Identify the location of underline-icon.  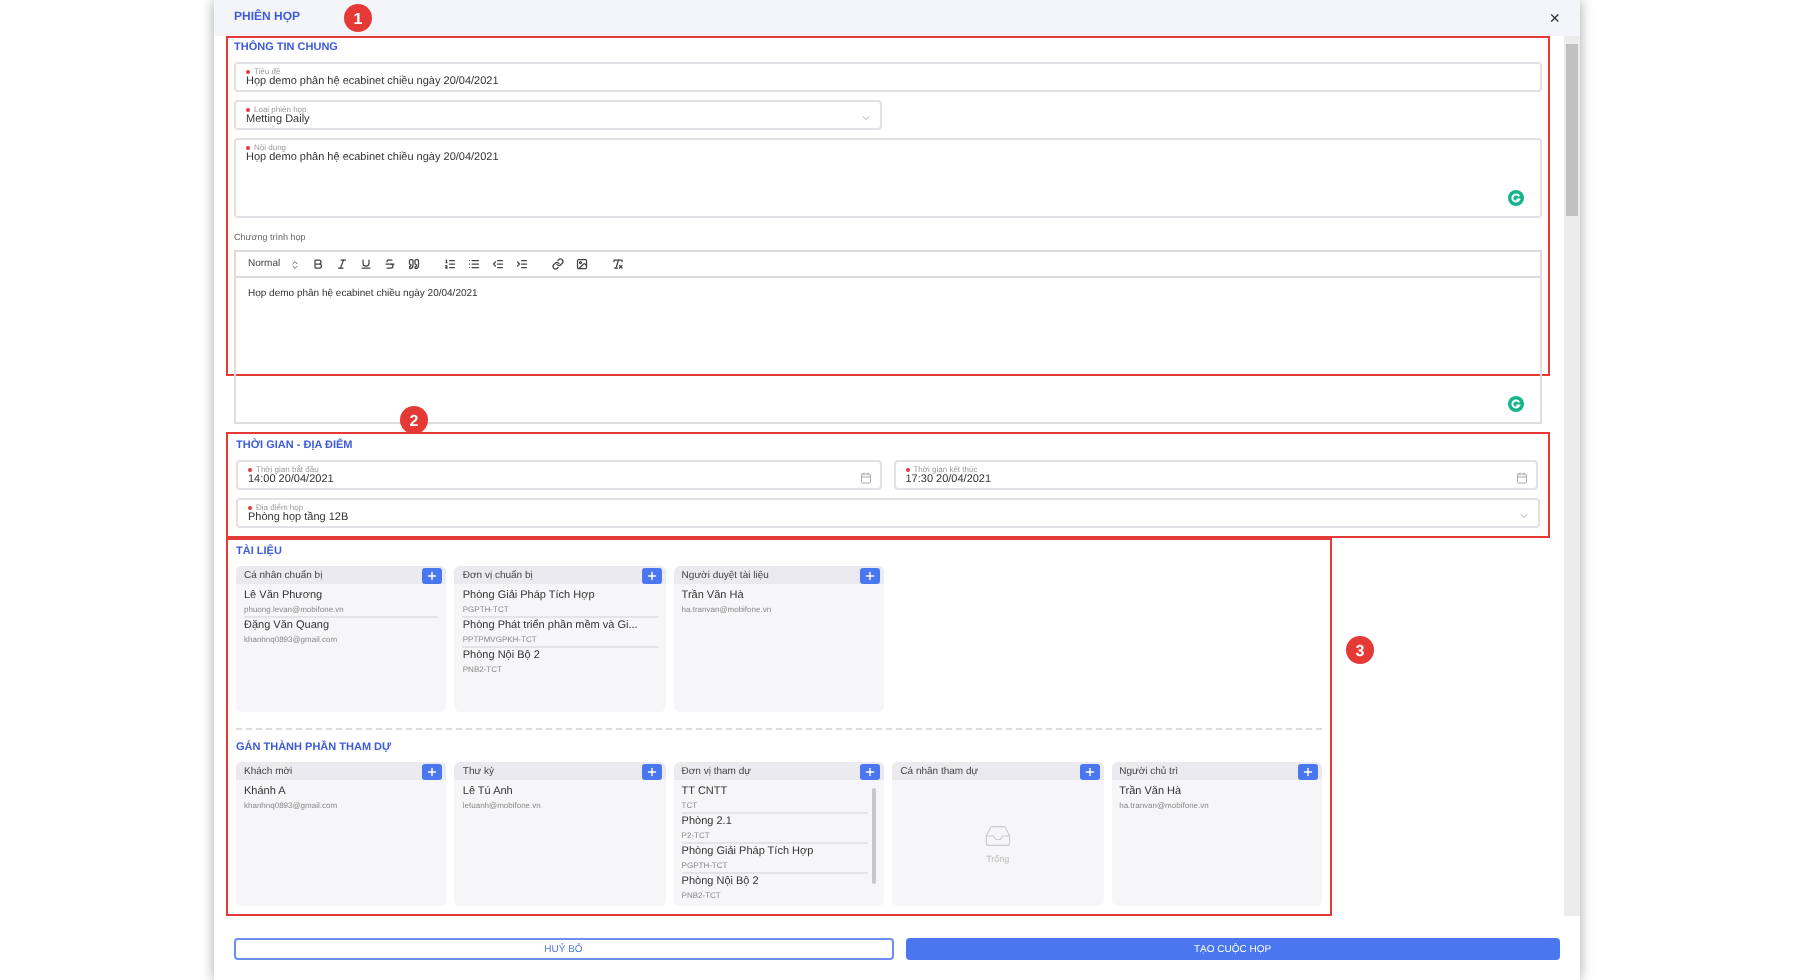
(366, 264).